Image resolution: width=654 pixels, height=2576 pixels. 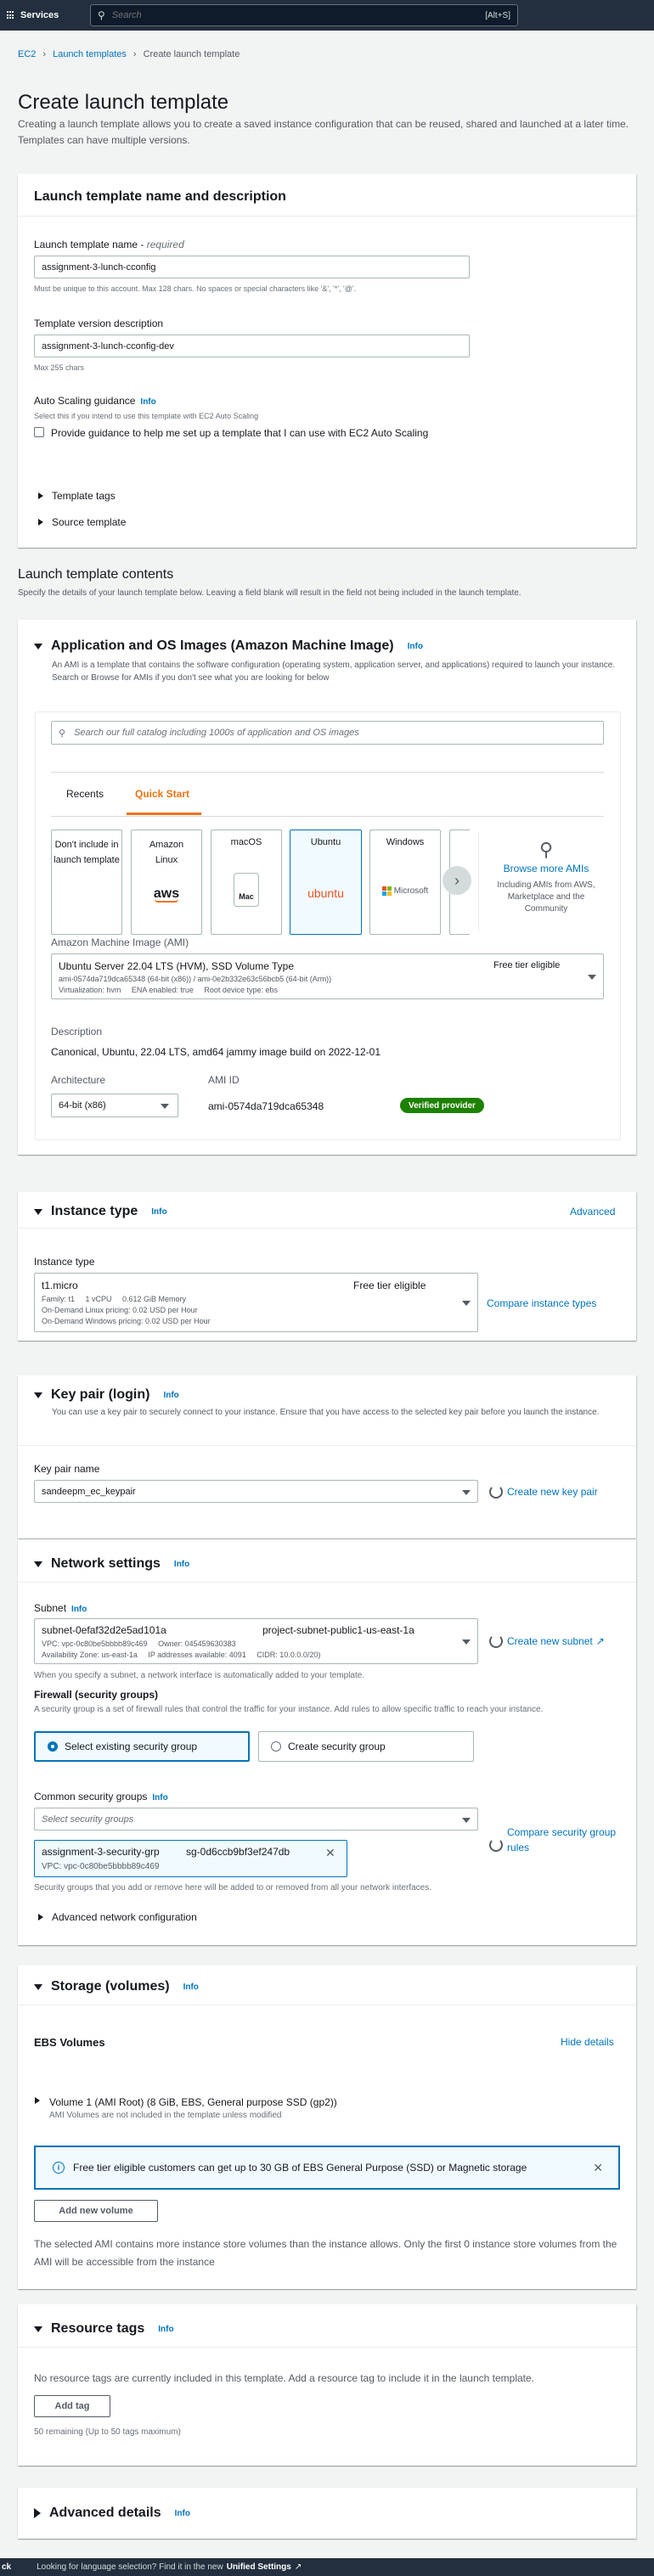 What do you see at coordinates (252, 346) in the screenshot?
I see `version-description-input: assignment-3-lunch-cconfig-dev` at bounding box center [252, 346].